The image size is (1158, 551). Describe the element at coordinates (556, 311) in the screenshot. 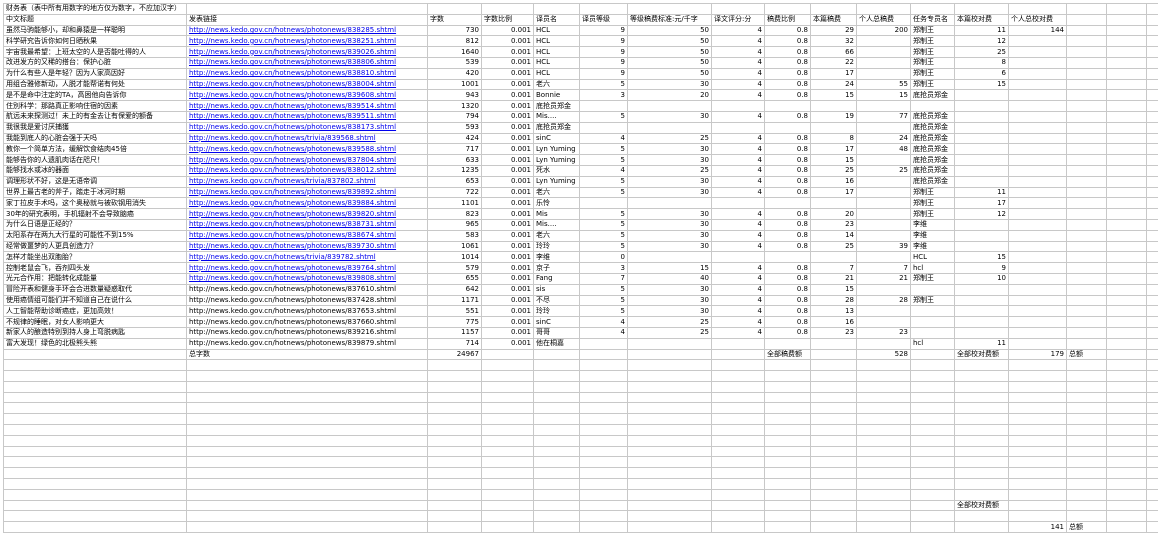

I see `table-cell: 玲玲` at that location.